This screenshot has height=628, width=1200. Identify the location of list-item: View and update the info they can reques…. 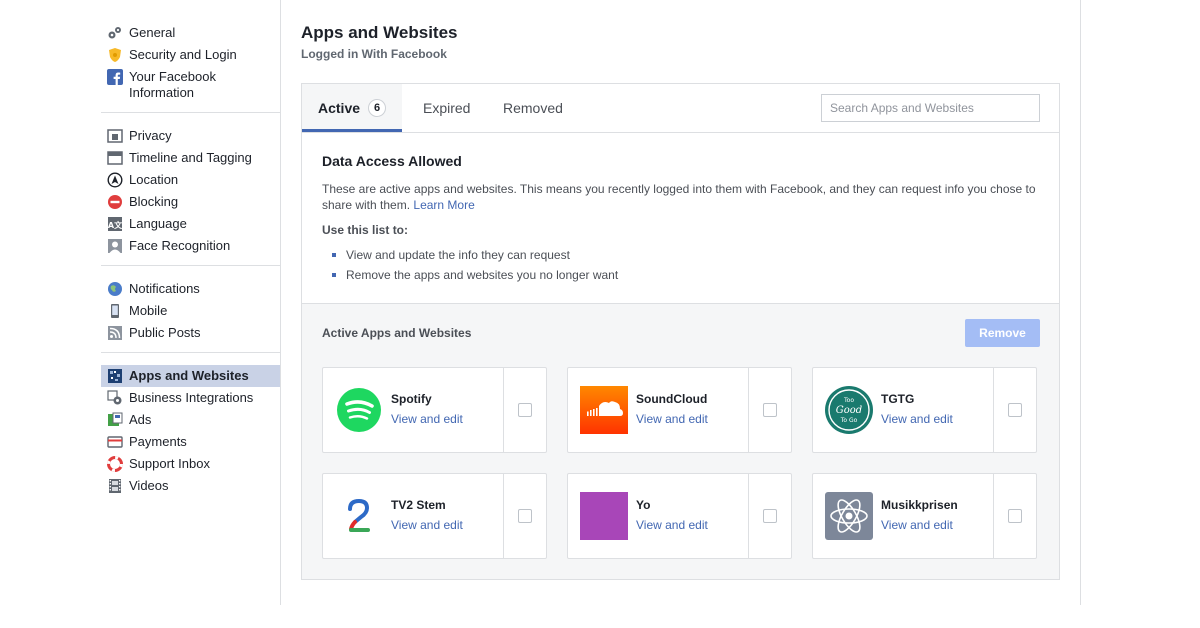
(685, 255).